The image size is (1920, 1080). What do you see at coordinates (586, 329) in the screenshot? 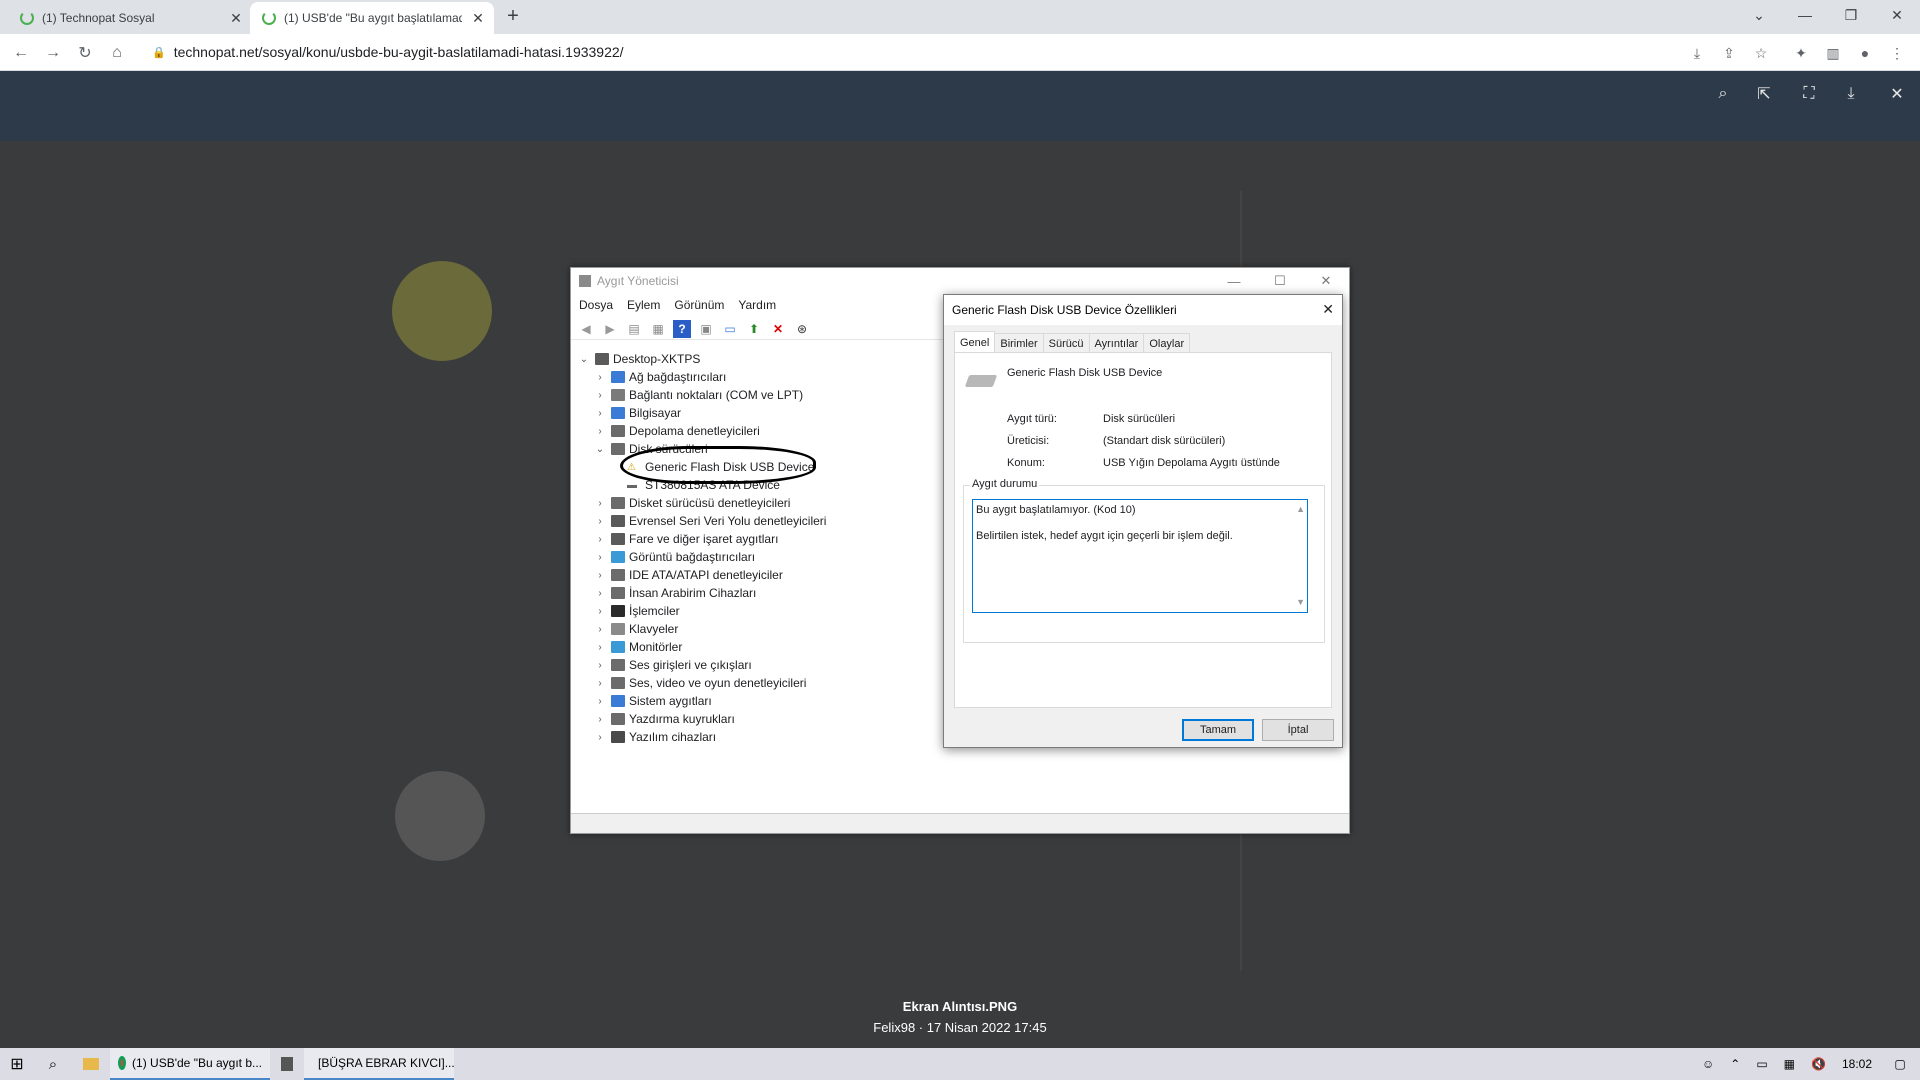
I see `back-icon: ◀` at bounding box center [586, 329].